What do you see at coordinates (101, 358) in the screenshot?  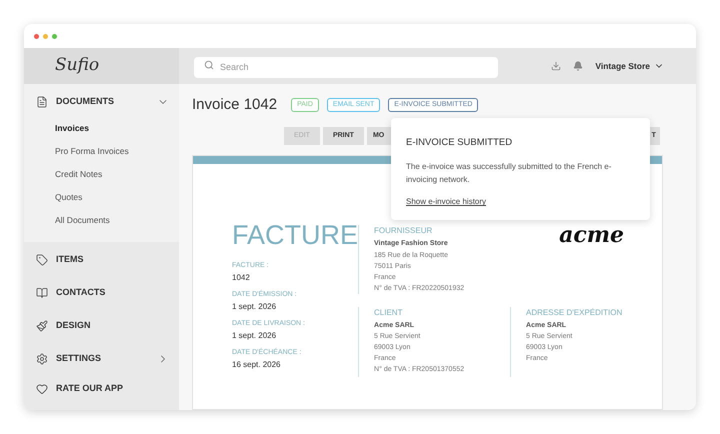 I see `nav-item: SETTINGS` at bounding box center [101, 358].